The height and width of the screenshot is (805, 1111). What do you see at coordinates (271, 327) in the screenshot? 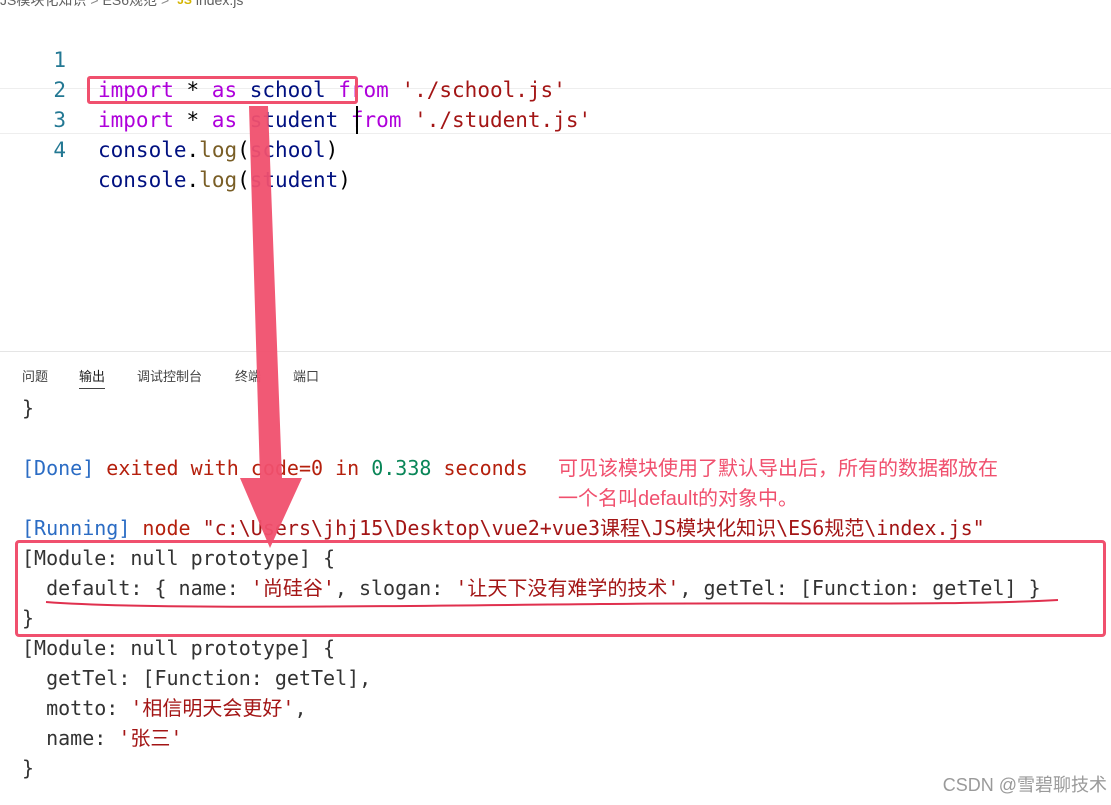
I see `red-arrow-icon` at bounding box center [271, 327].